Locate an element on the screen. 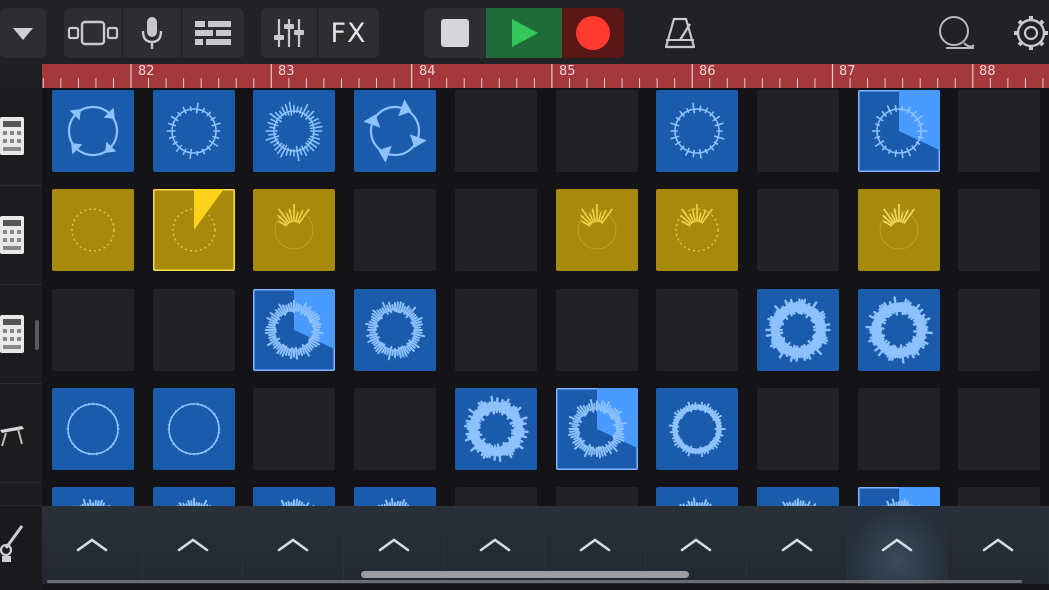  view-switcher-button is located at coordinates (93, 33).